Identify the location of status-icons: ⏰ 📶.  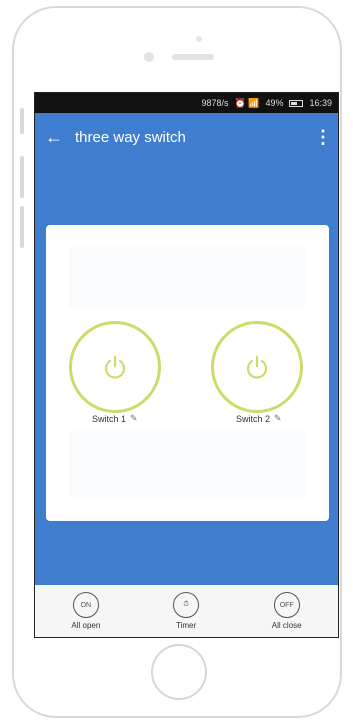
(247, 102).